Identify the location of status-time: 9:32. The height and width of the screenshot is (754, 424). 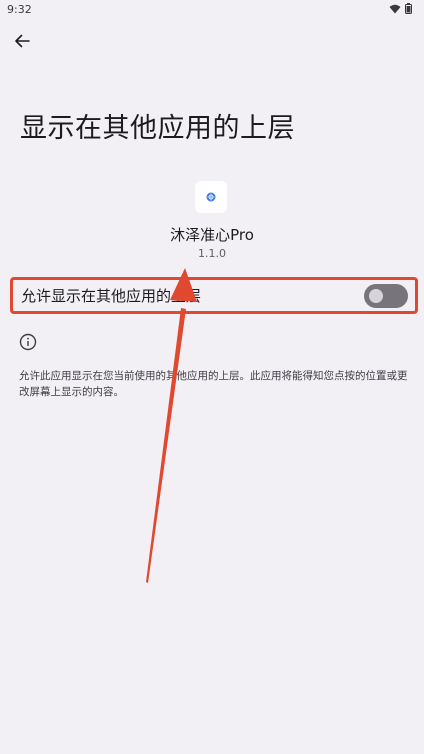
(19, 9).